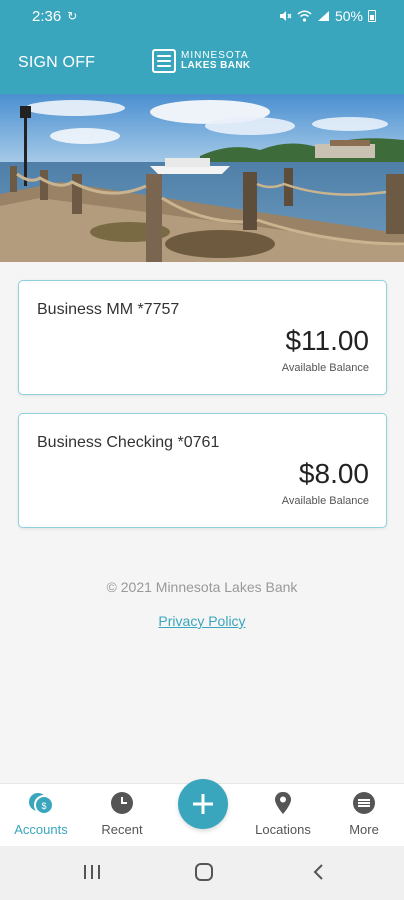  What do you see at coordinates (202, 621) in the screenshot?
I see `privacy-policy-link: Privacy Policy` at bounding box center [202, 621].